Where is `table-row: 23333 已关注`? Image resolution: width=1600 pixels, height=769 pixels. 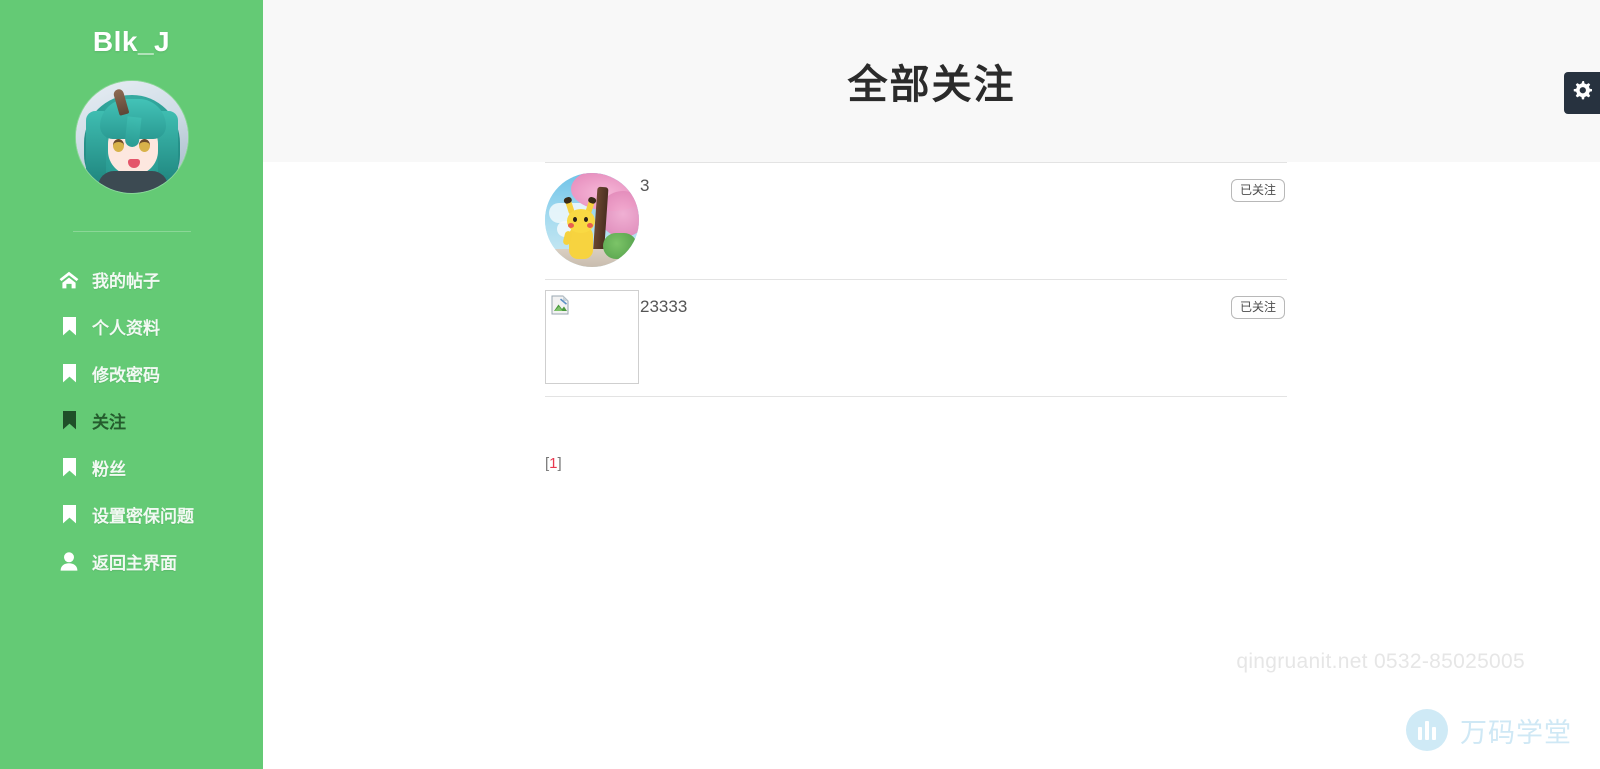 table-row: 23333 已关注 is located at coordinates (916, 338).